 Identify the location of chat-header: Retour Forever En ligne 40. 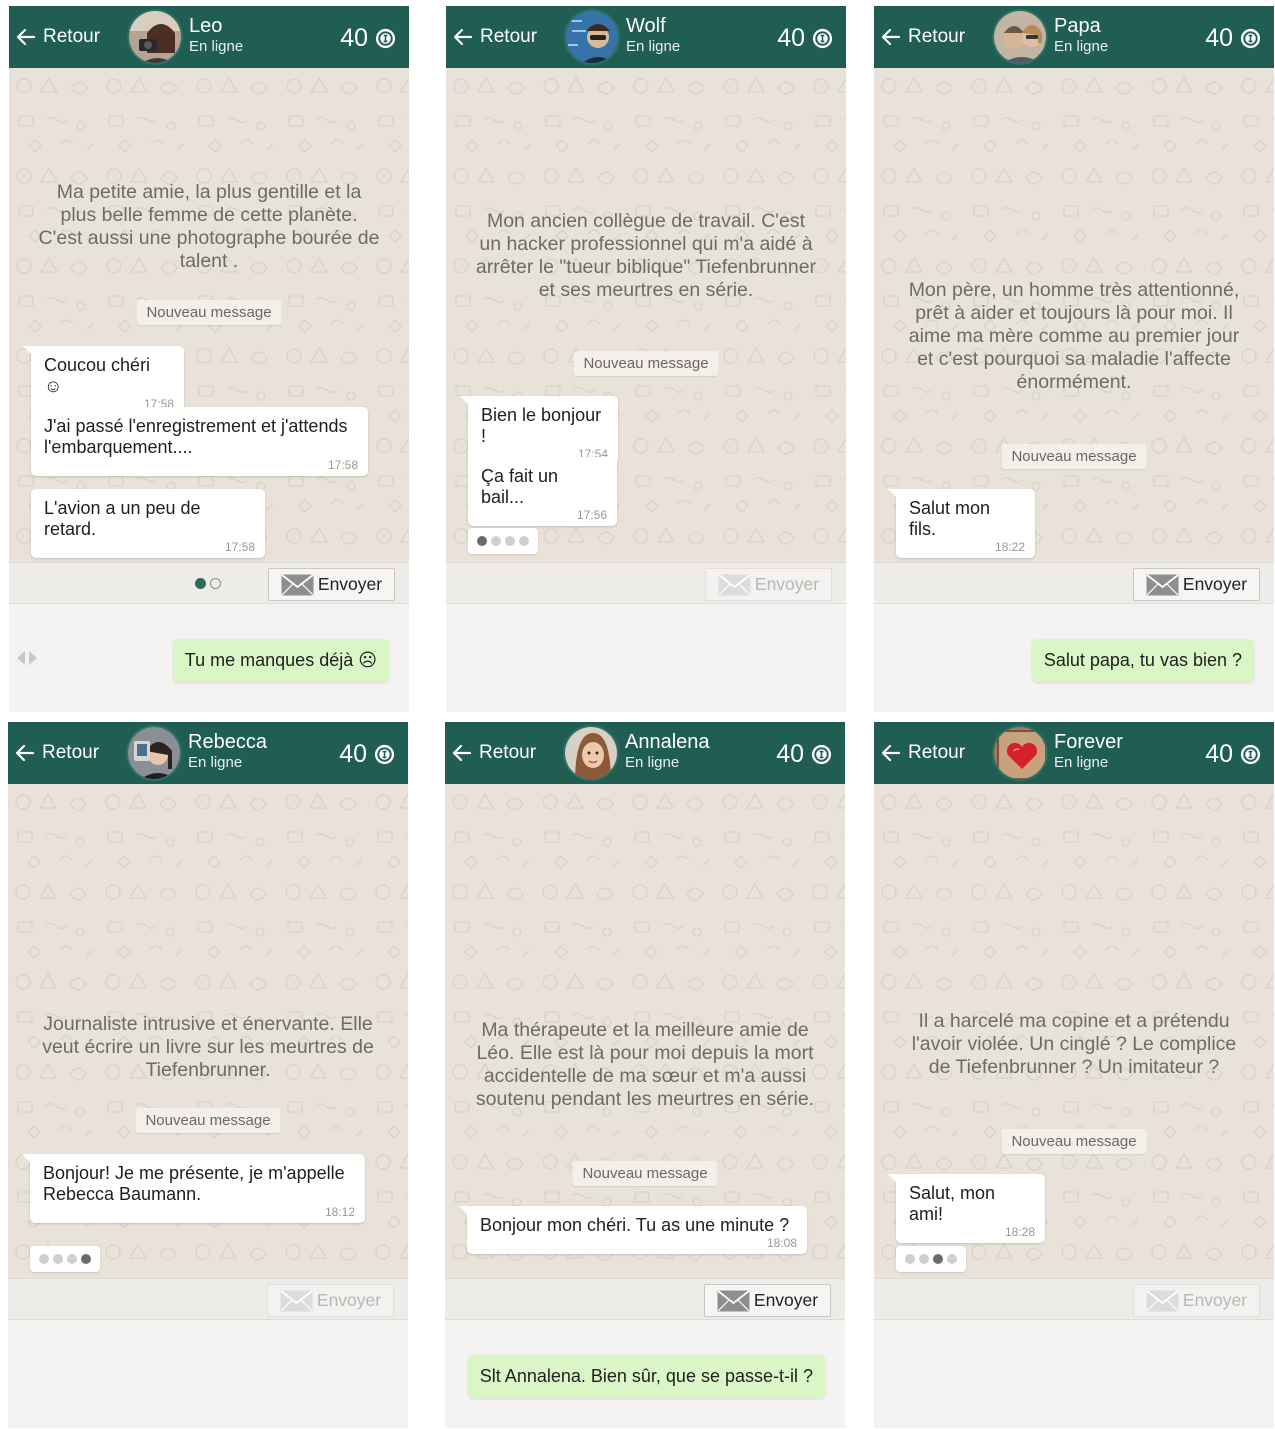
(1074, 753).